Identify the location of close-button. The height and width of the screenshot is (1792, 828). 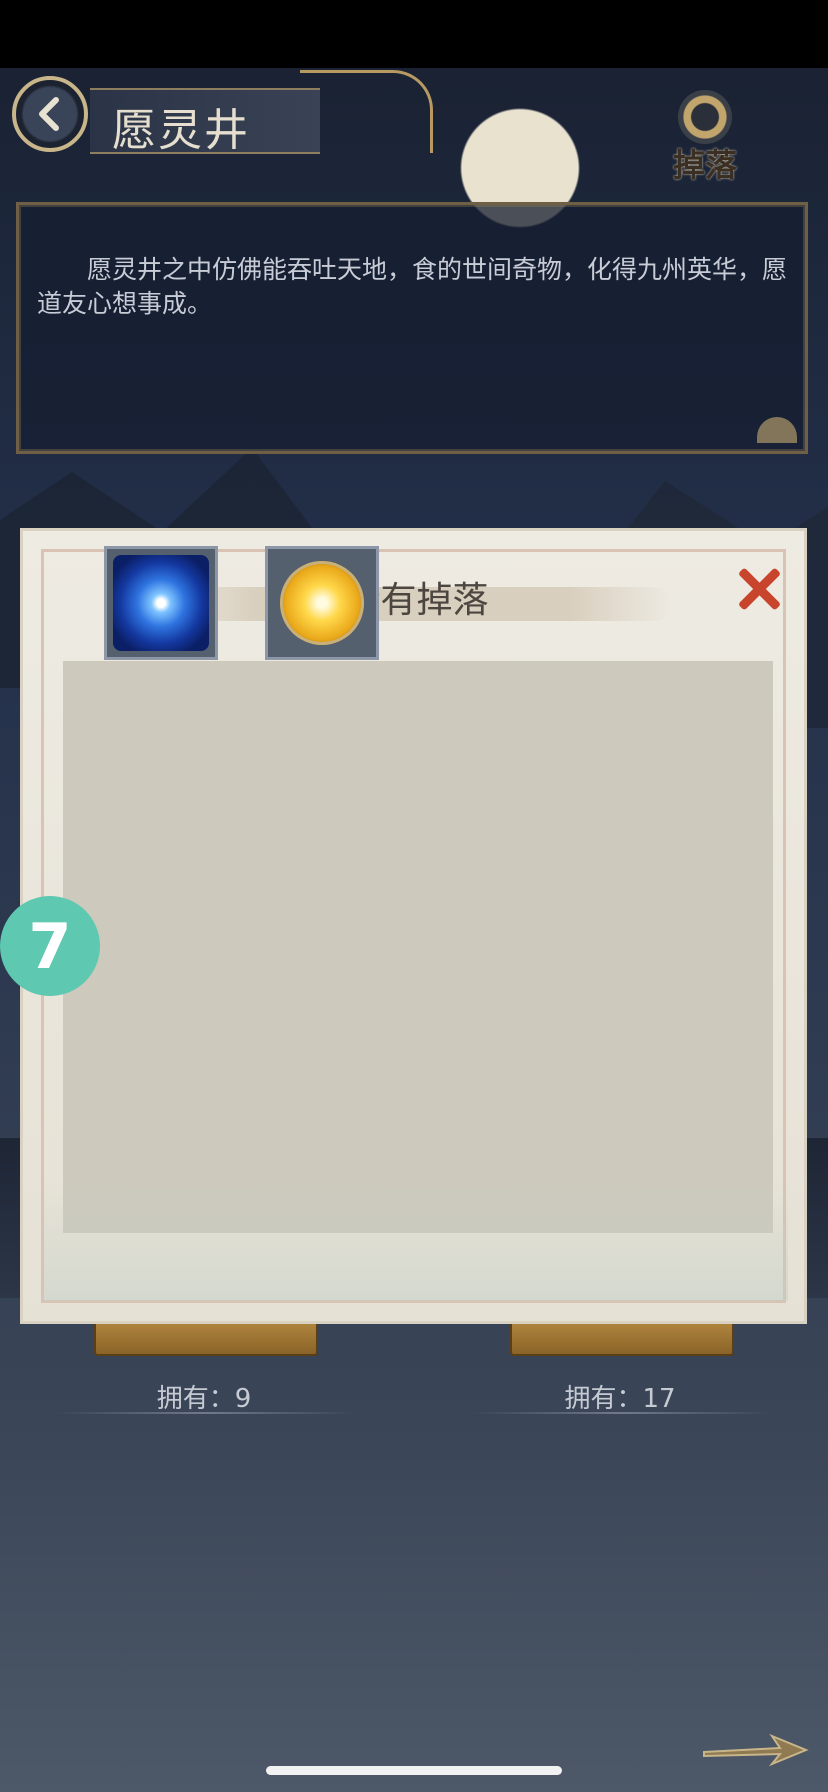
(759, 589).